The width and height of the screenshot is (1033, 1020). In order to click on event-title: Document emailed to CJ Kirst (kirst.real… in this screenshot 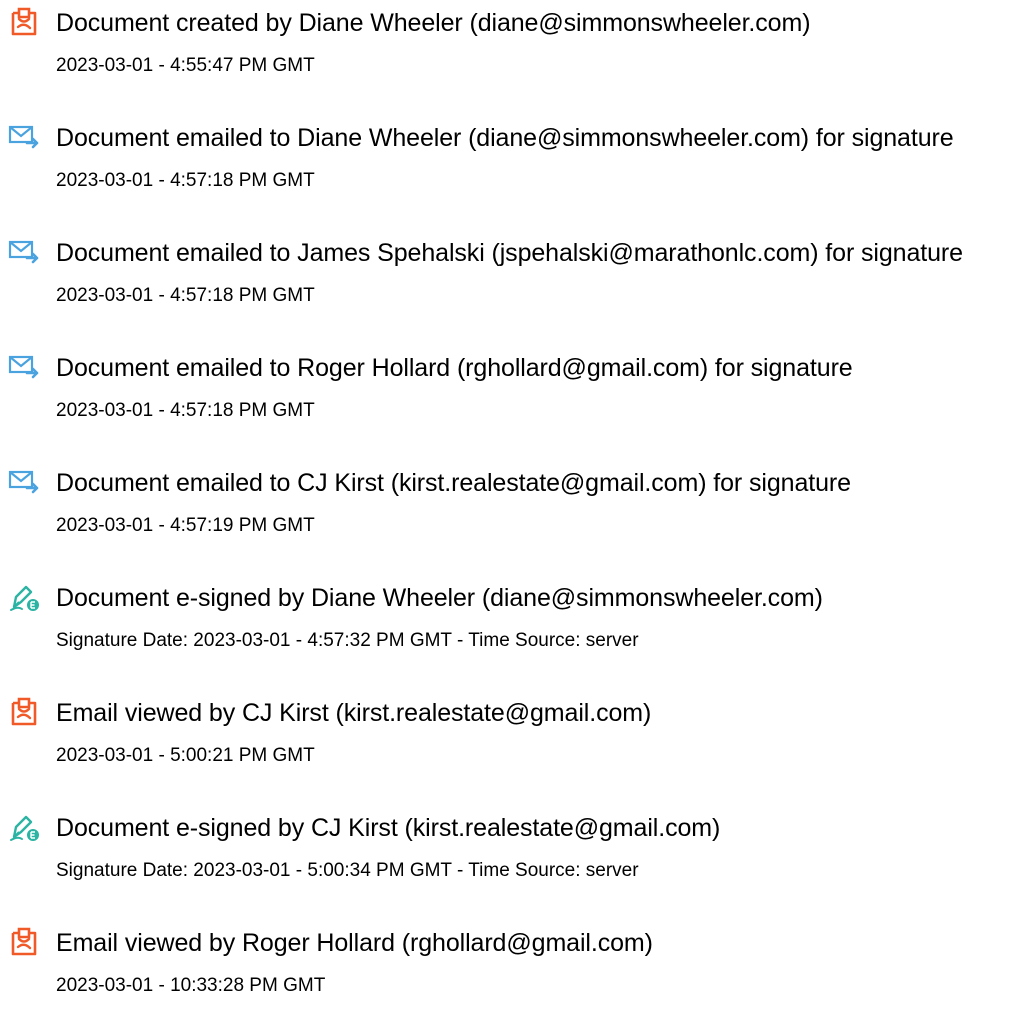, I will do `click(453, 483)`.